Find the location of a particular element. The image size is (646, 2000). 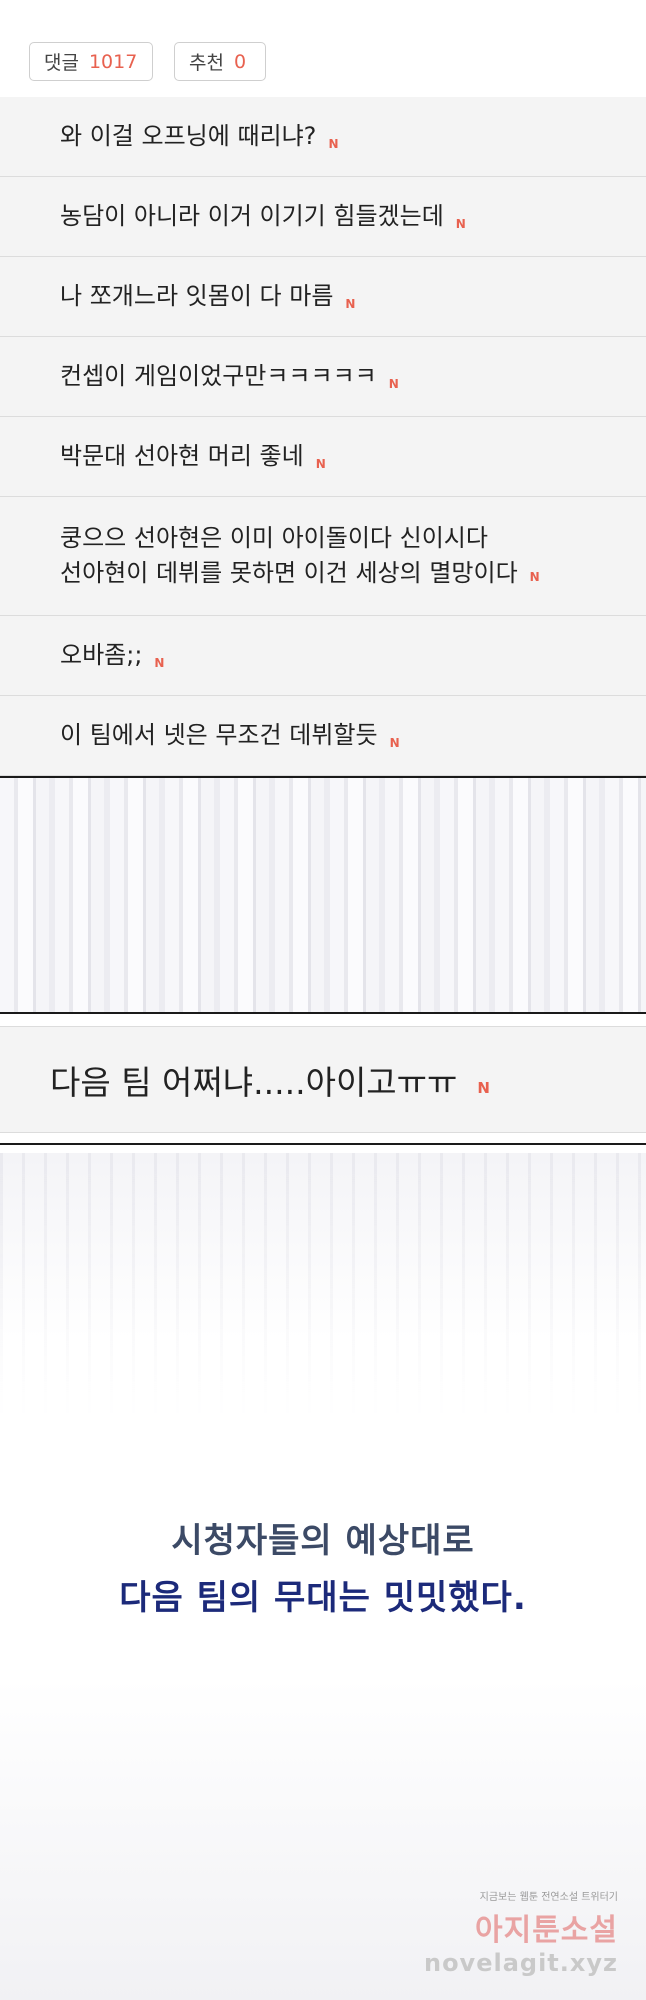

recommend-button: 추천 0 is located at coordinates (220, 61).